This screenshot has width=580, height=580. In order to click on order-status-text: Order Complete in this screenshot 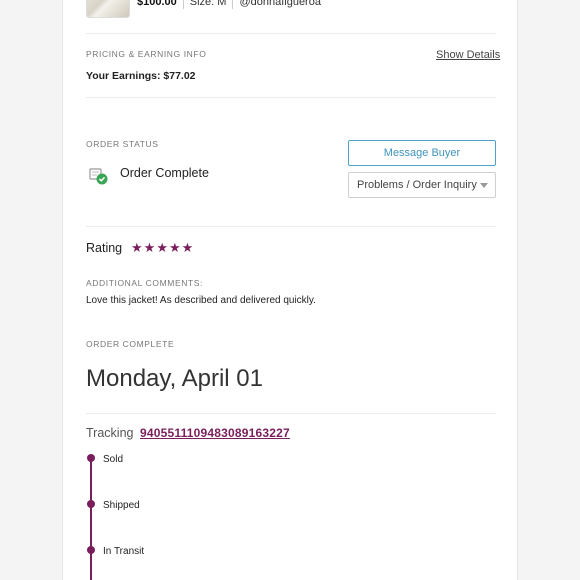, I will do `click(164, 173)`.